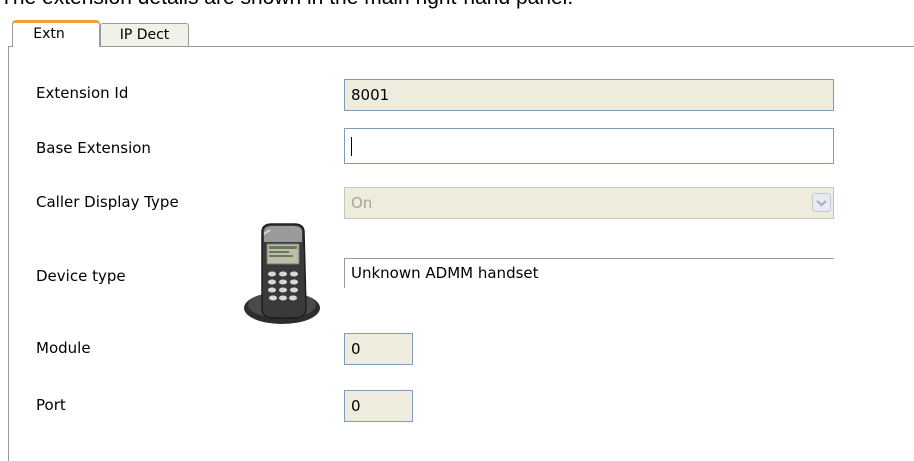 The image size is (914, 461). Describe the element at coordinates (82, 93) in the screenshot. I see `extension-id-label: Extension Id` at that location.